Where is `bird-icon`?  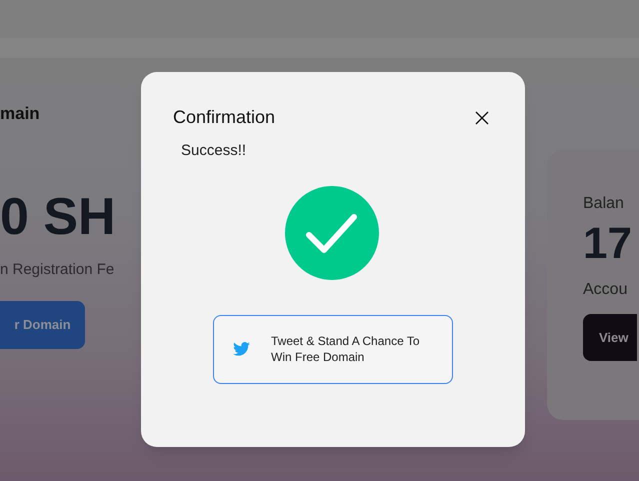 bird-icon is located at coordinates (241, 349).